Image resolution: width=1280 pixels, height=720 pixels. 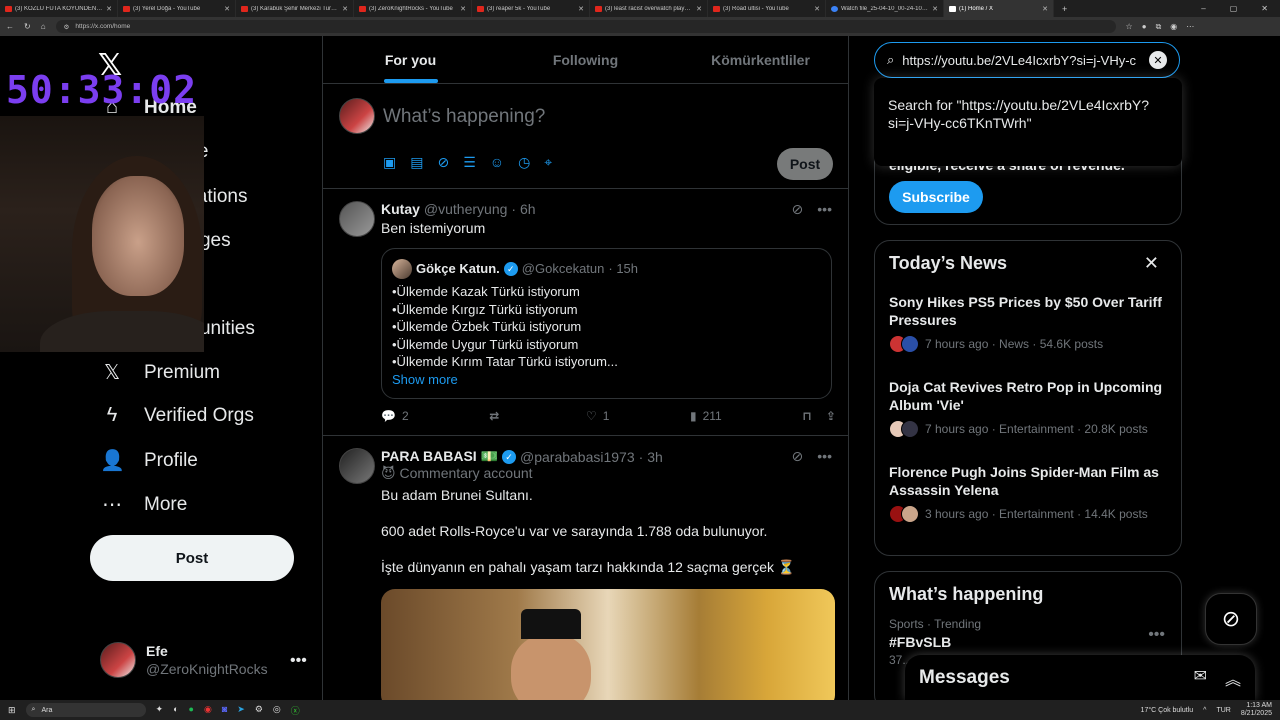 I want to click on spotify-icon: ●, so click(x=191, y=710).